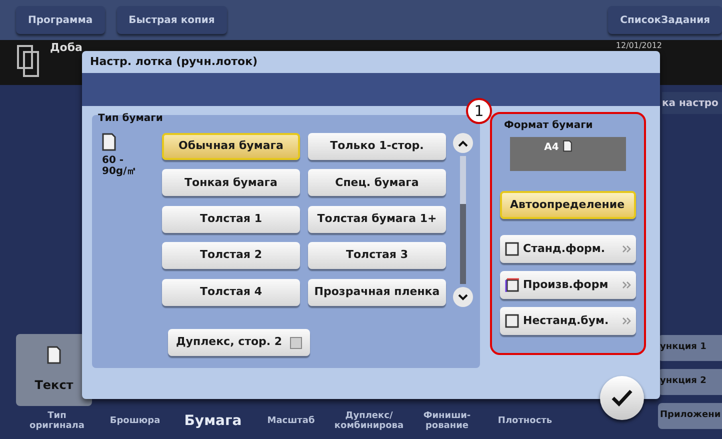 This screenshot has height=439, width=722. What do you see at coordinates (231, 146) in the screenshot?
I see `paper-type-button: Обычная бумага` at bounding box center [231, 146].